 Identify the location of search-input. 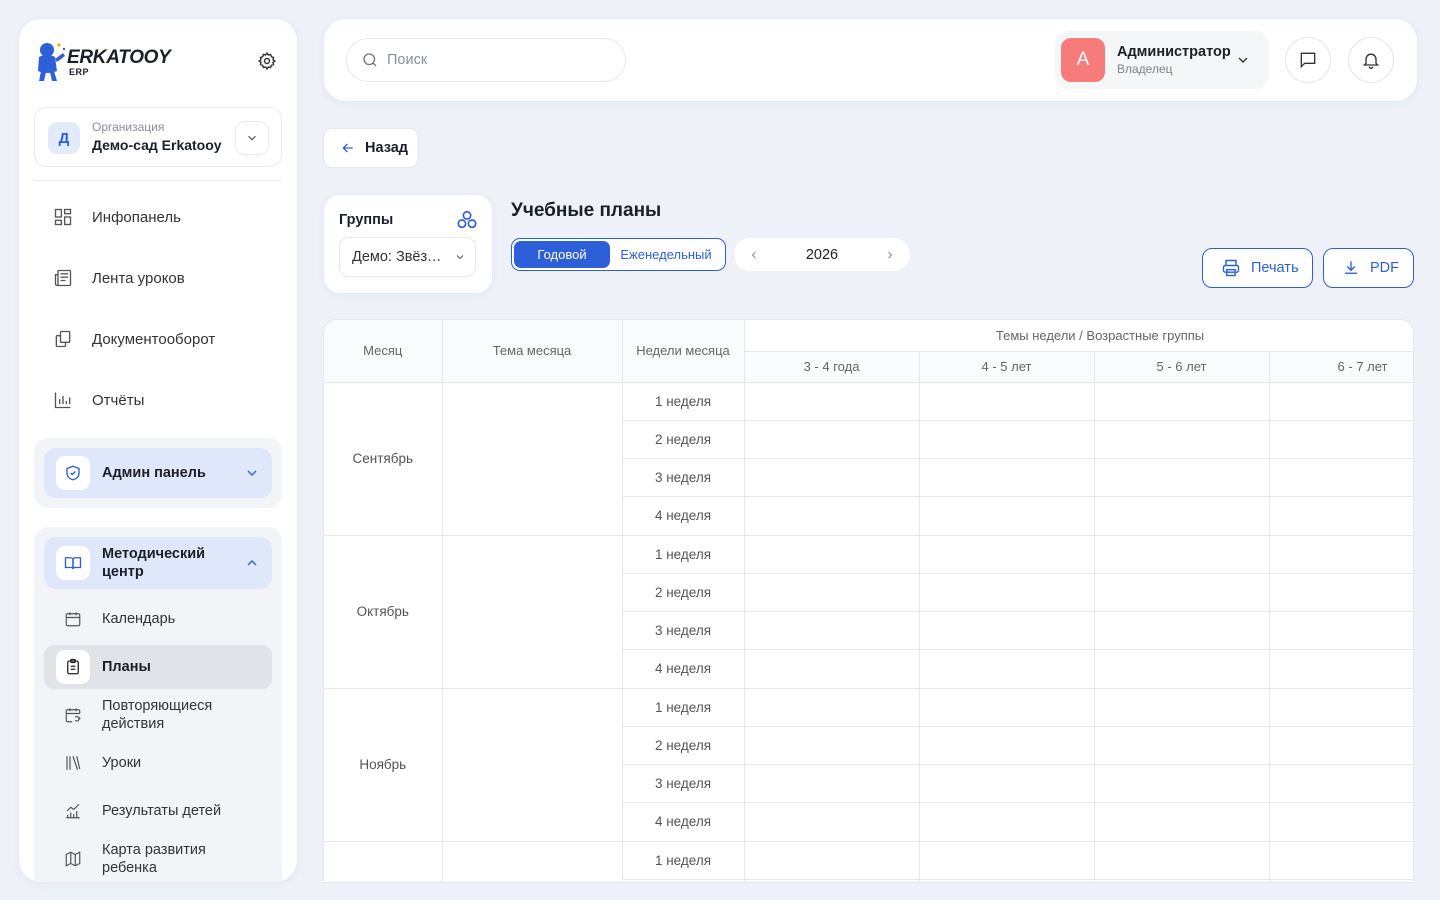
(497, 60).